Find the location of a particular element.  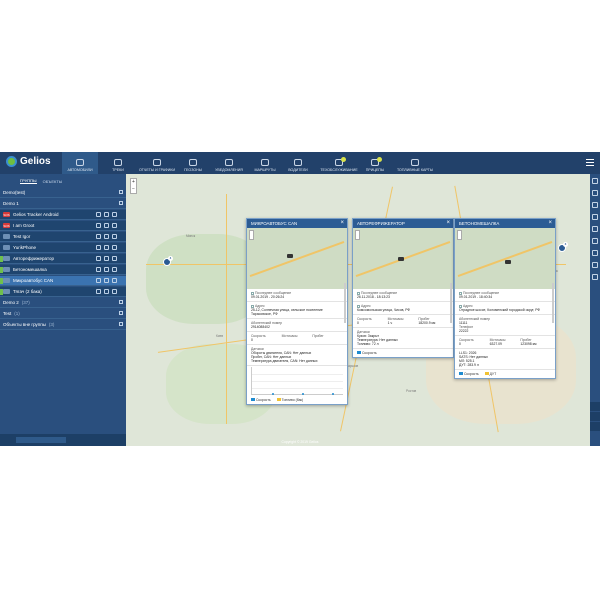

tab-groups: Группы is located at coordinates (28, 181).